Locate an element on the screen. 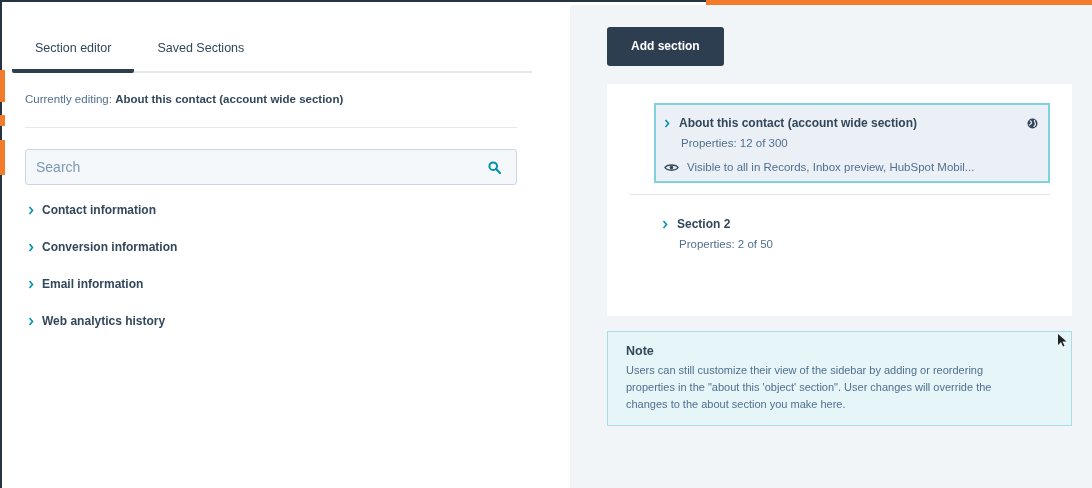 This screenshot has height=488, width=1092. properties-count: Properties: 2 of 50 is located at coordinates (726, 244).